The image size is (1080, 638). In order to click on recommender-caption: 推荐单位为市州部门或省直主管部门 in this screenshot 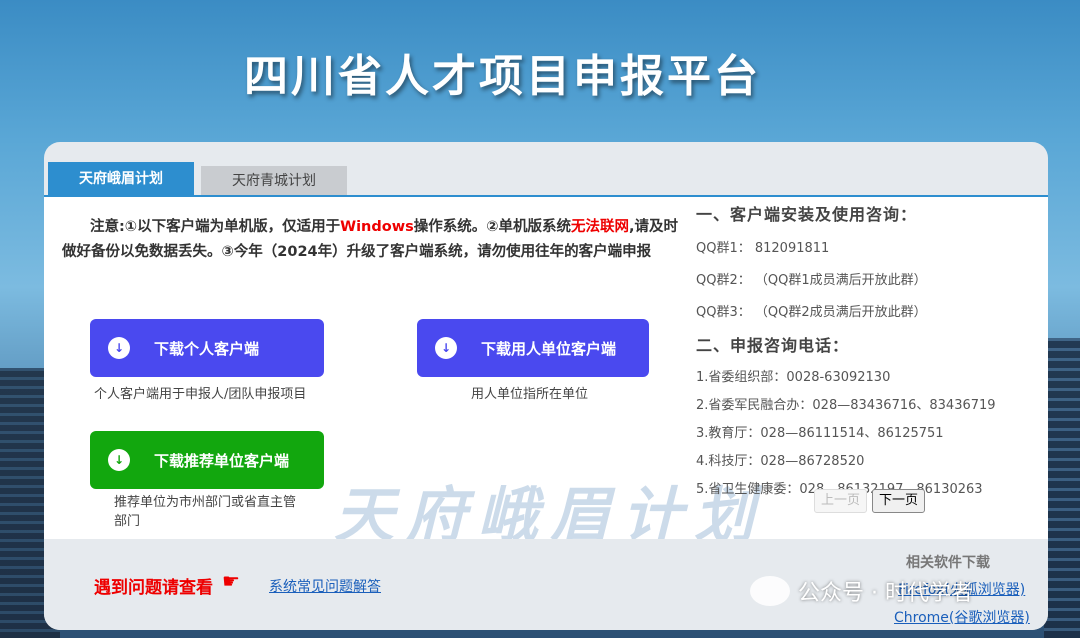, I will do `click(205, 512)`.